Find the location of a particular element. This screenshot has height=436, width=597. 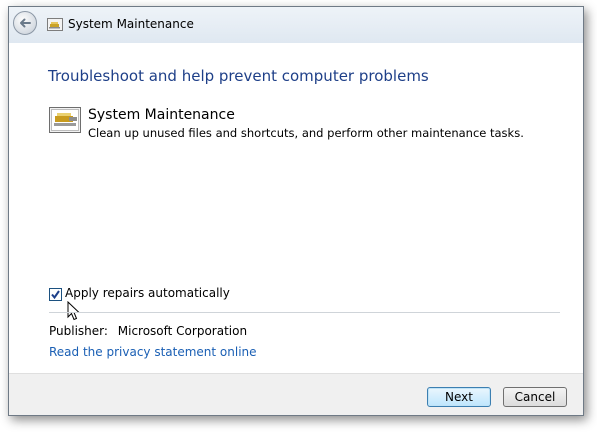

apply-repairs-checkbox is located at coordinates (55, 294).